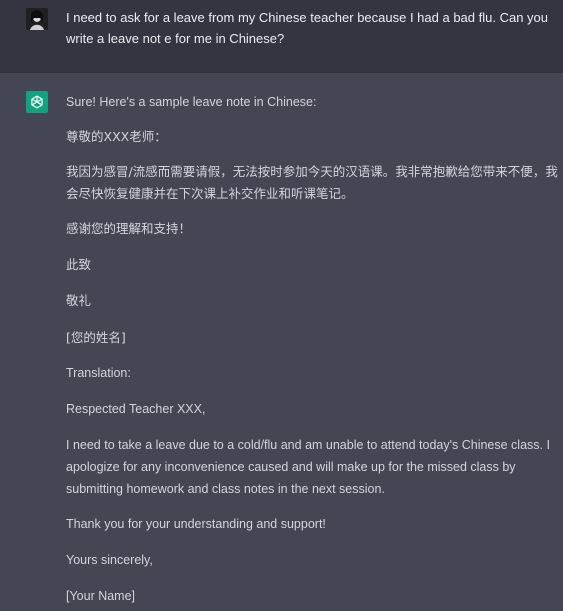 The height and width of the screenshot is (611, 563). I want to click on user-avatar-icon, so click(37, 19).